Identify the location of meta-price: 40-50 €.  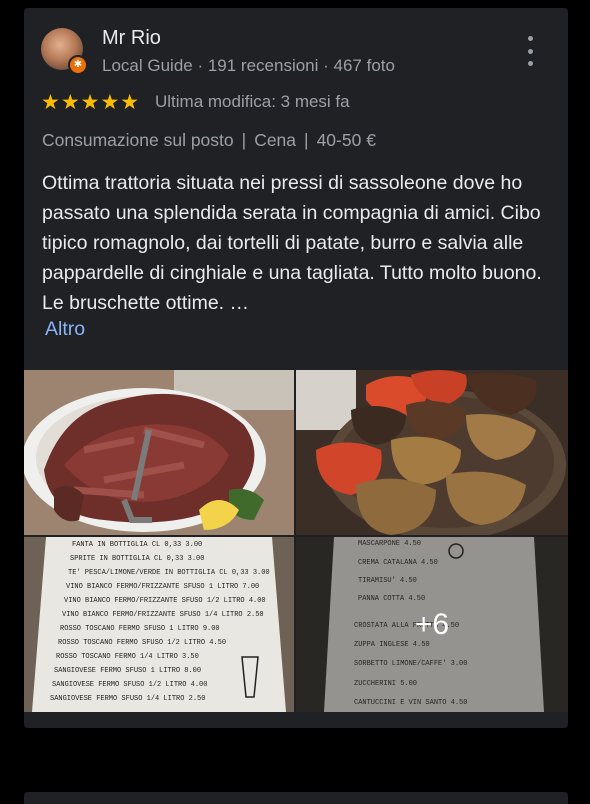
(346, 140).